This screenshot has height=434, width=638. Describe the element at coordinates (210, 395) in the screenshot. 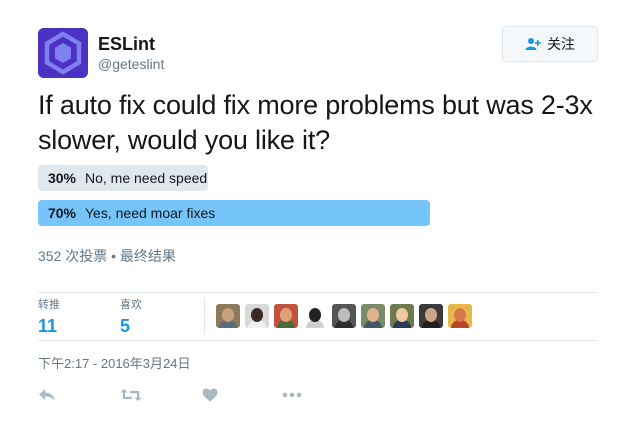

I see `heart-icon` at that location.